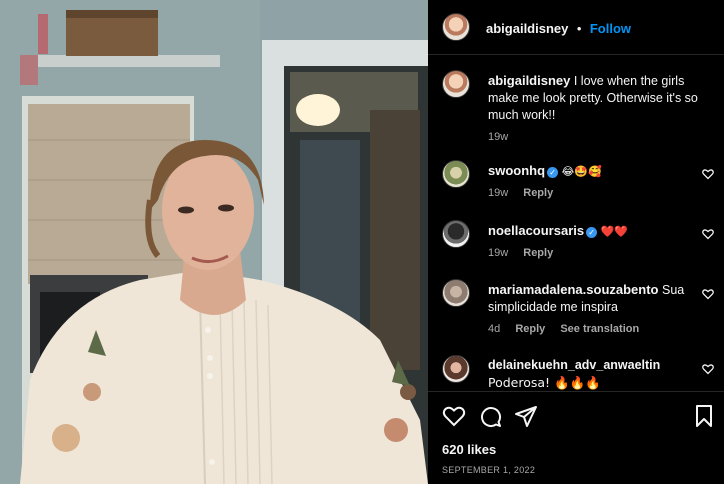 Image resolution: width=724 pixels, height=484 pixels. What do you see at coordinates (490, 416) in the screenshot?
I see `comment-icon` at bounding box center [490, 416].